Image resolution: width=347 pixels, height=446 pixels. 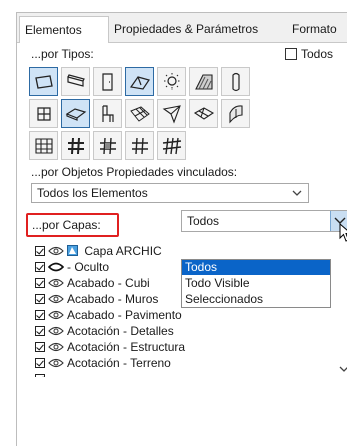 What do you see at coordinates (297, 193) in the screenshot?
I see `chevron-down-icon` at bounding box center [297, 193].